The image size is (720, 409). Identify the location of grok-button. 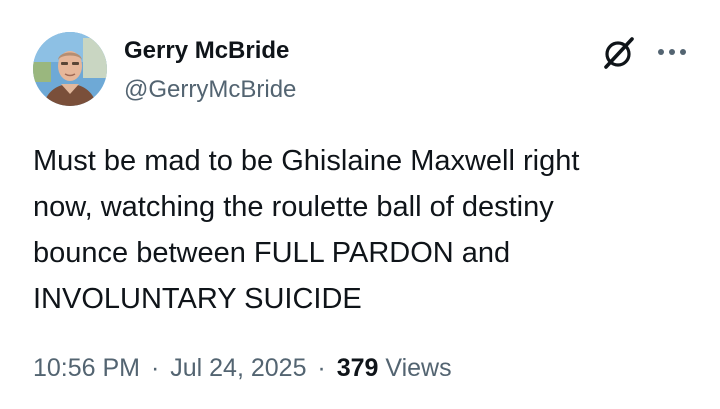
(619, 53).